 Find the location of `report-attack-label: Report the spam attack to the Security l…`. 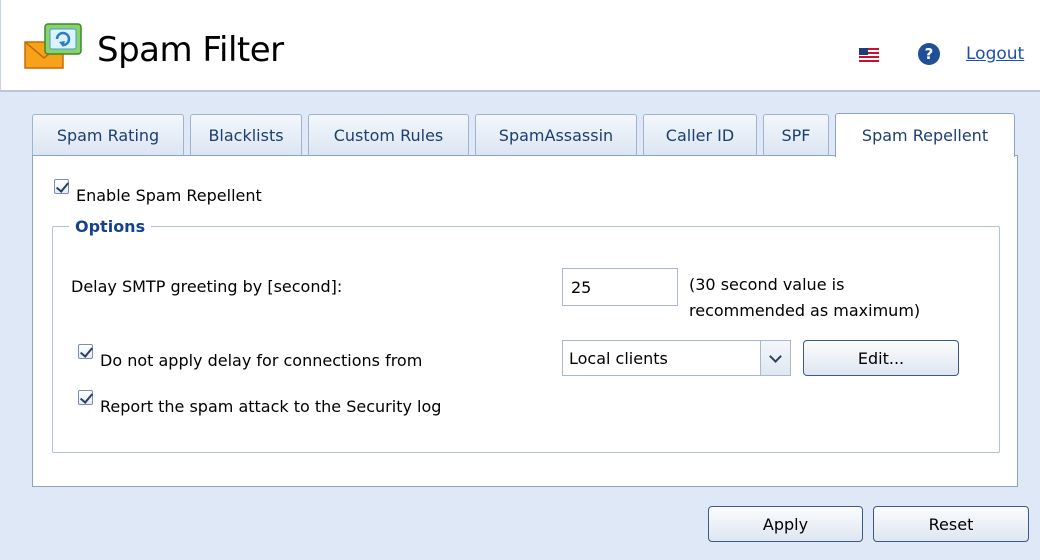

report-attack-label: Report the spam attack to the Security l… is located at coordinates (270, 406).